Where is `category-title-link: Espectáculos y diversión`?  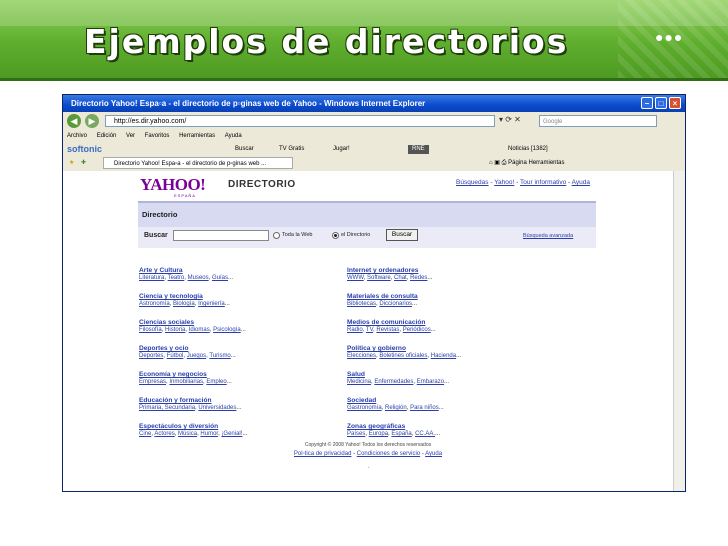
category-title-link: Espectáculos y diversión is located at coordinates (193, 426).